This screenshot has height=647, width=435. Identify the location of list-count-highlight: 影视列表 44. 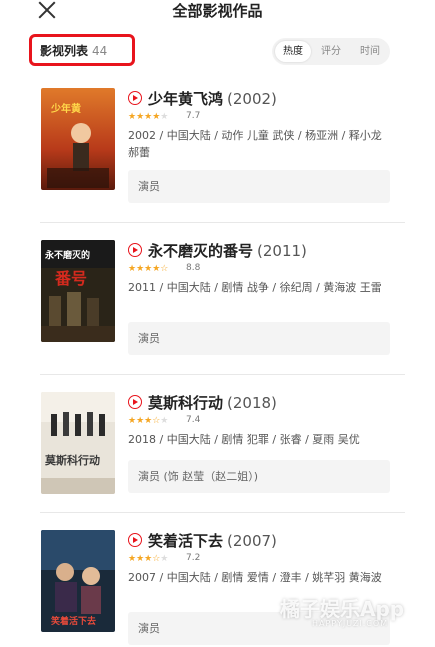
(82, 50).